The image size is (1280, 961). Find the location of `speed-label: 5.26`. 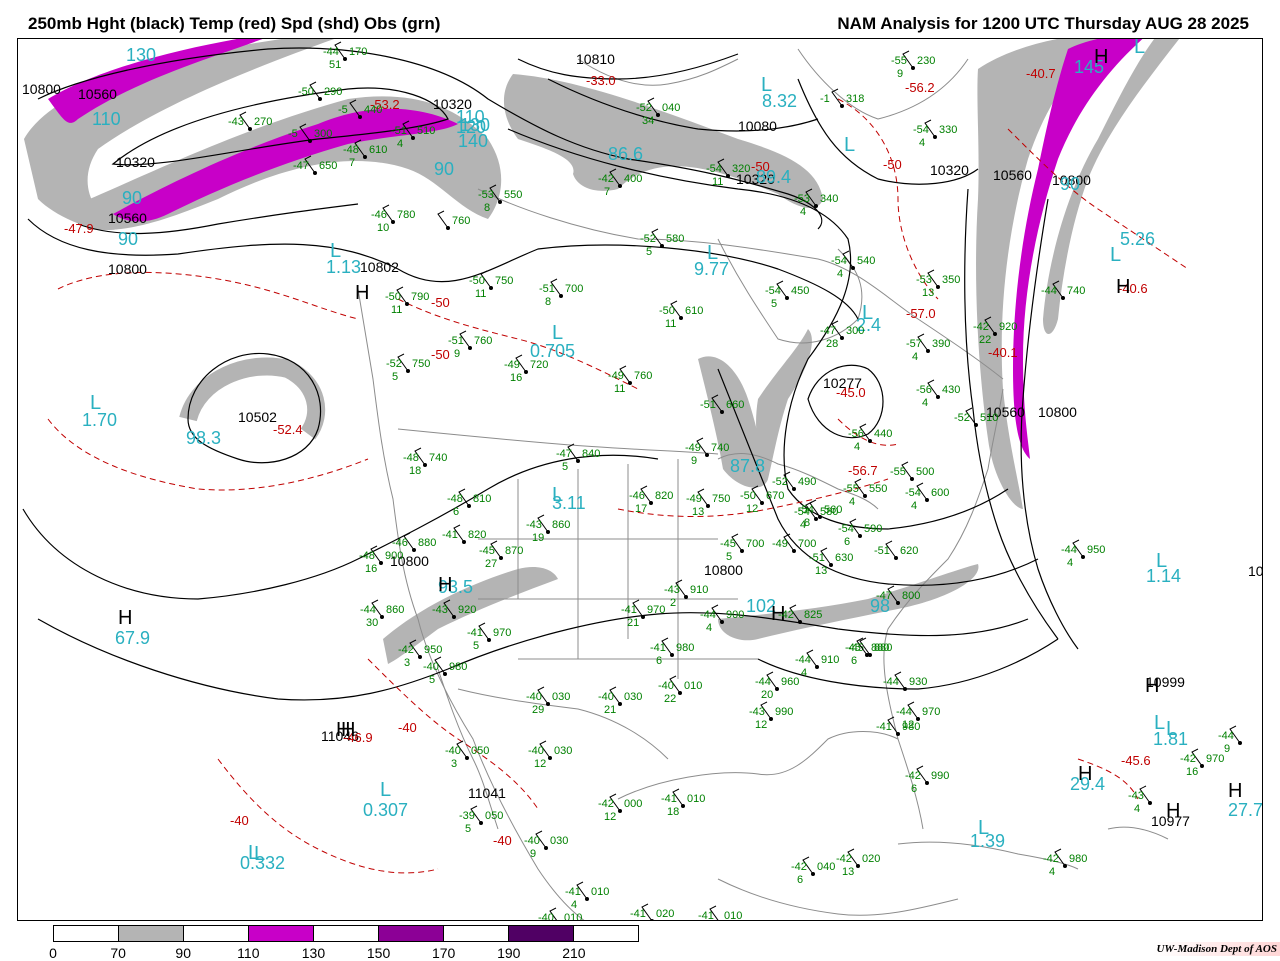

speed-label: 5.26 is located at coordinates (1137, 239).